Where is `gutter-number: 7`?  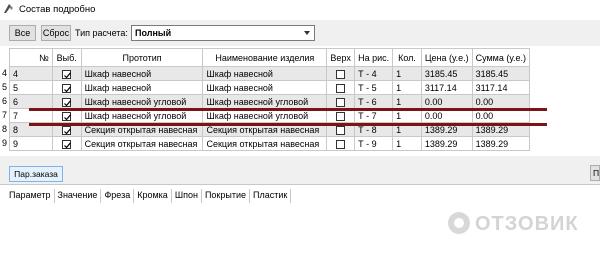
gutter-number: 7 is located at coordinates (5, 115).